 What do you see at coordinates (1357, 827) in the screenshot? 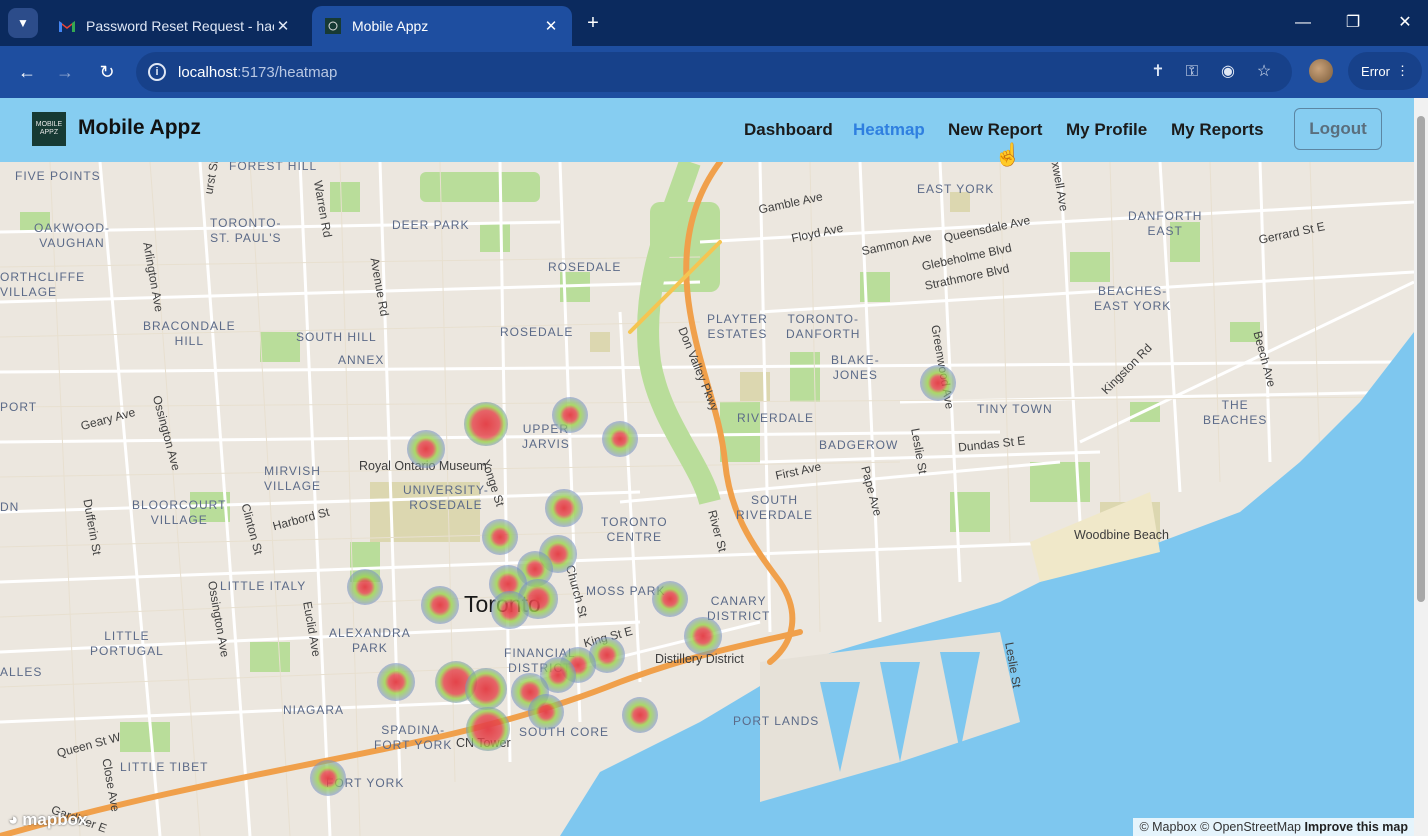
I see `improve-map-link: Improve this map` at bounding box center [1357, 827].